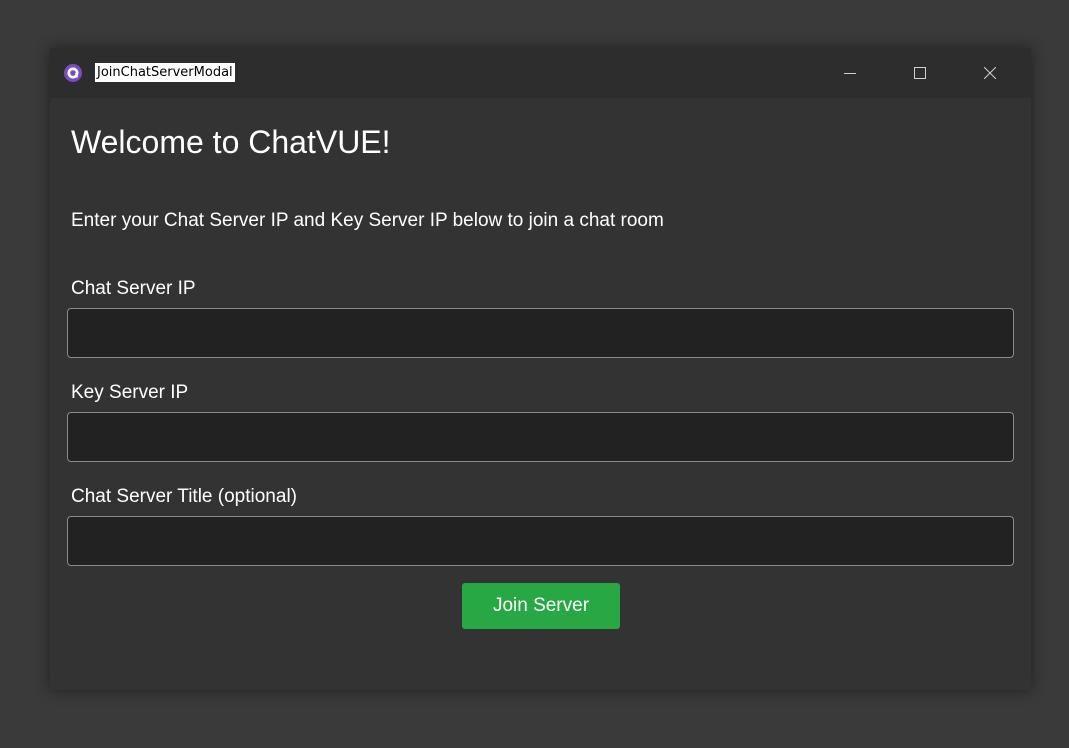 The image size is (1069, 748). What do you see at coordinates (165, 72) in the screenshot?
I see `window-title: JoinChatServerModal` at bounding box center [165, 72].